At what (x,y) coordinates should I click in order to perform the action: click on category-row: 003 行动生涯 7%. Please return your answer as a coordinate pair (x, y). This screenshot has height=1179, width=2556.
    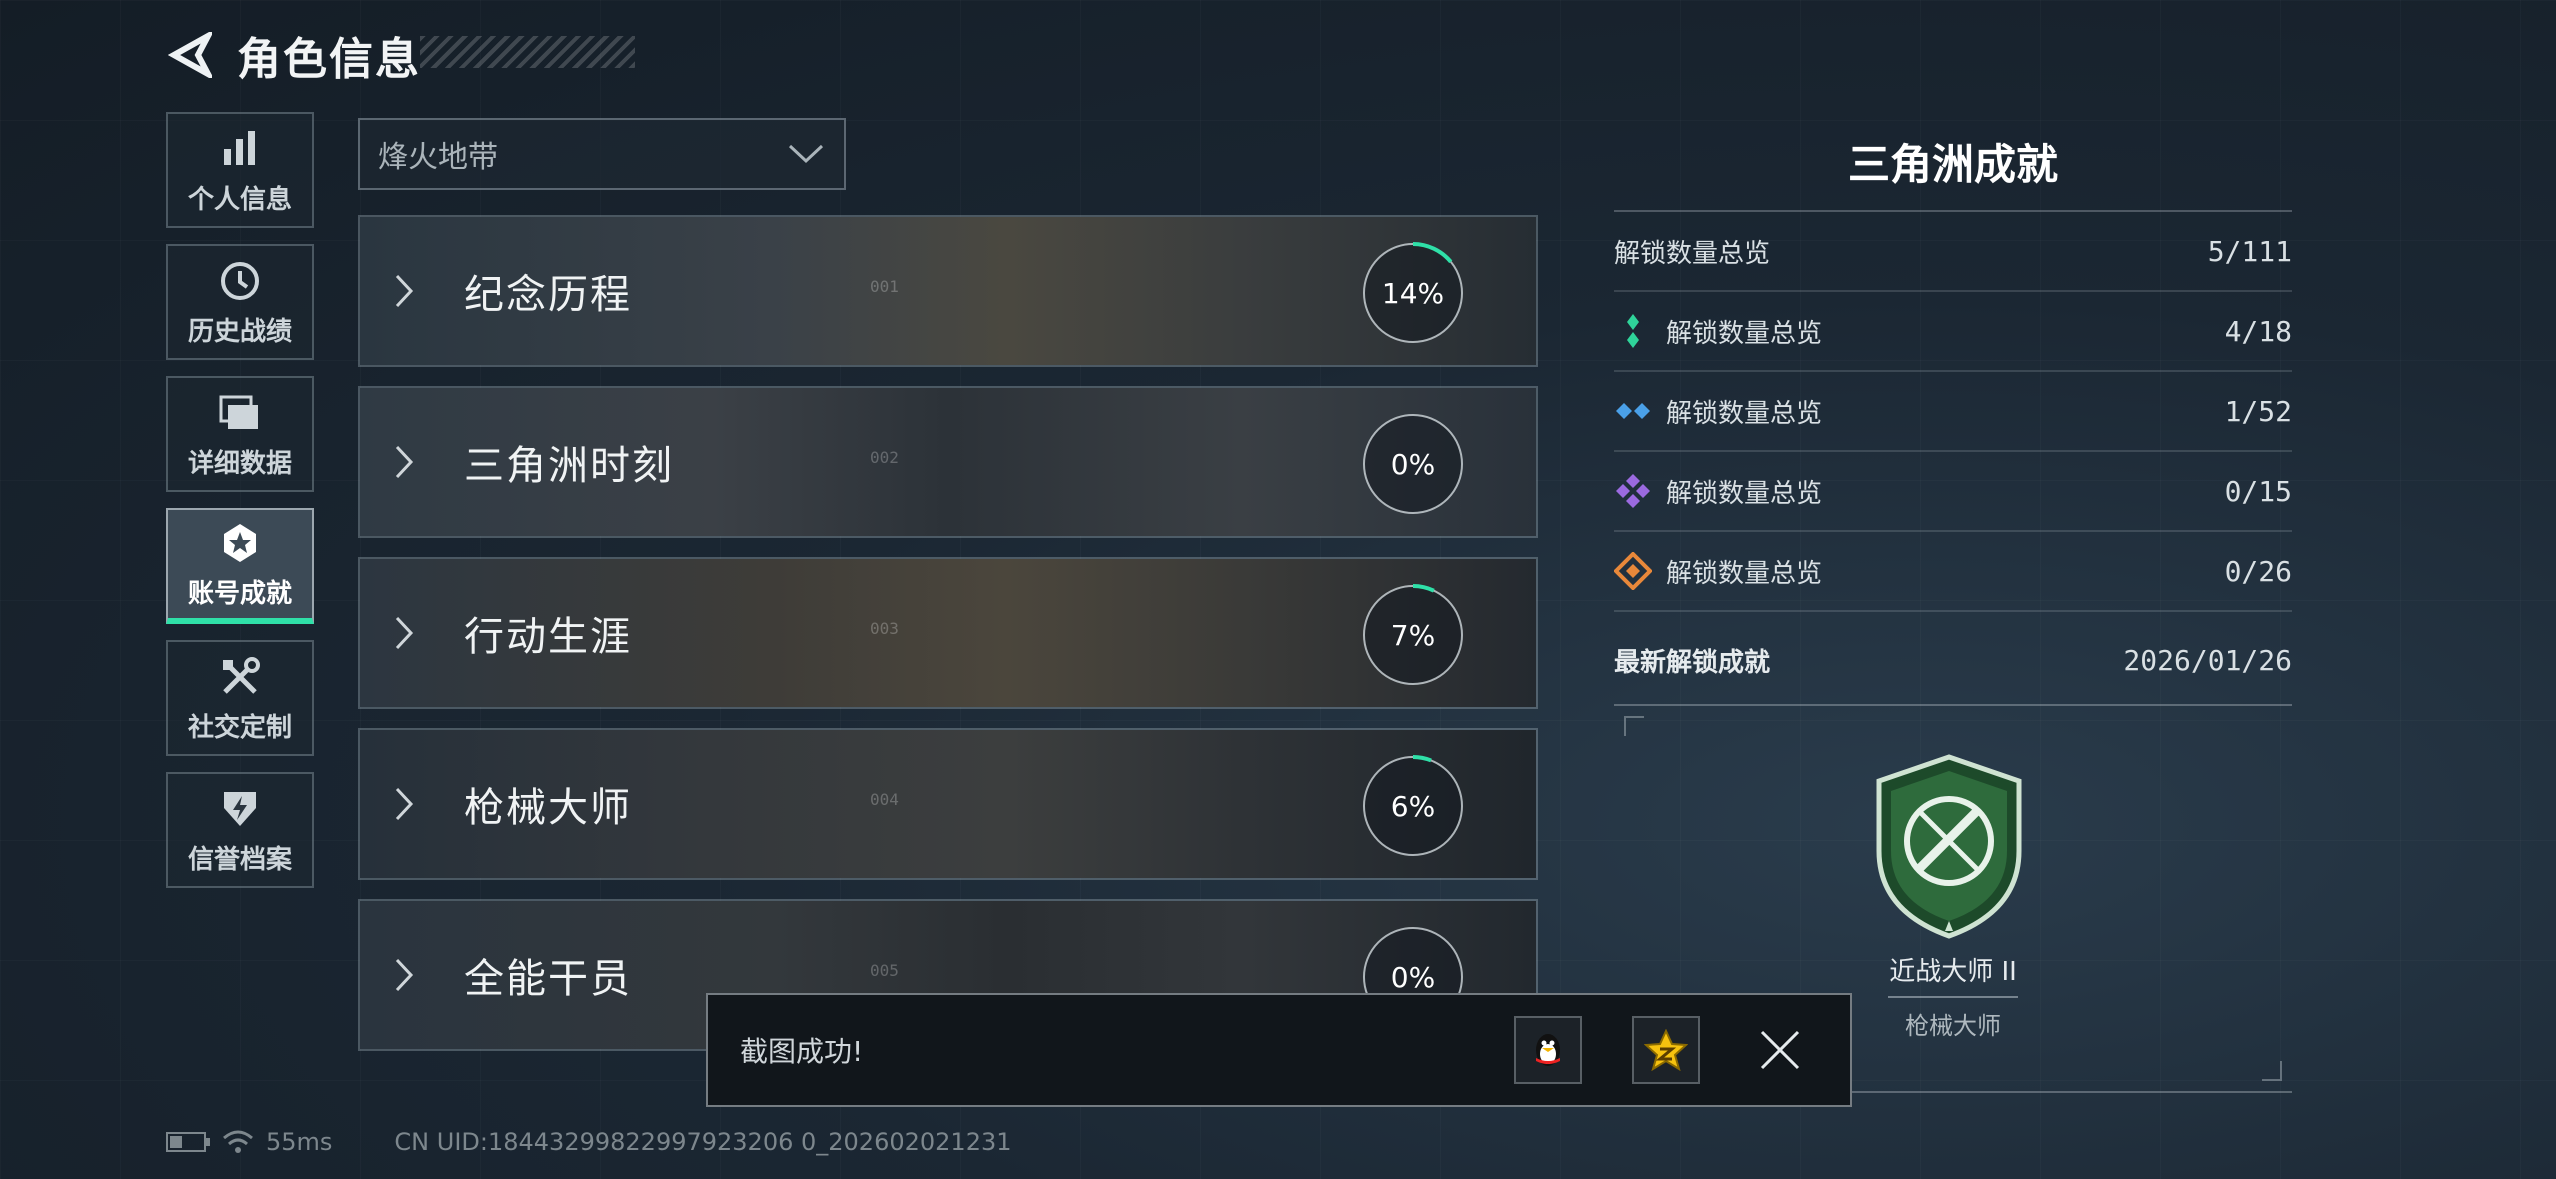
    Looking at the image, I should click on (948, 633).